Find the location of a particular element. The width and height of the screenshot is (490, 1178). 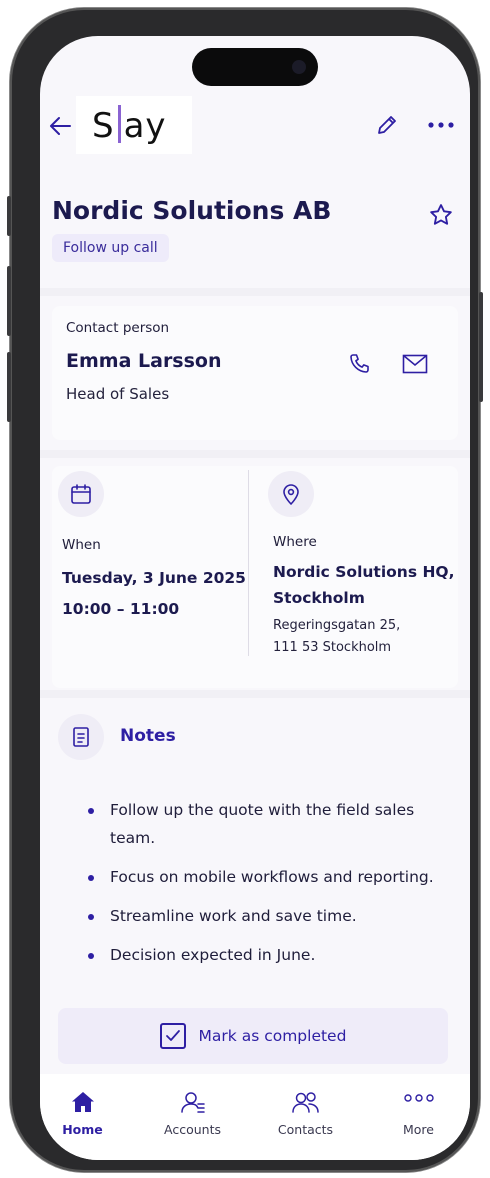

location-icon-circle is located at coordinates (291, 494).